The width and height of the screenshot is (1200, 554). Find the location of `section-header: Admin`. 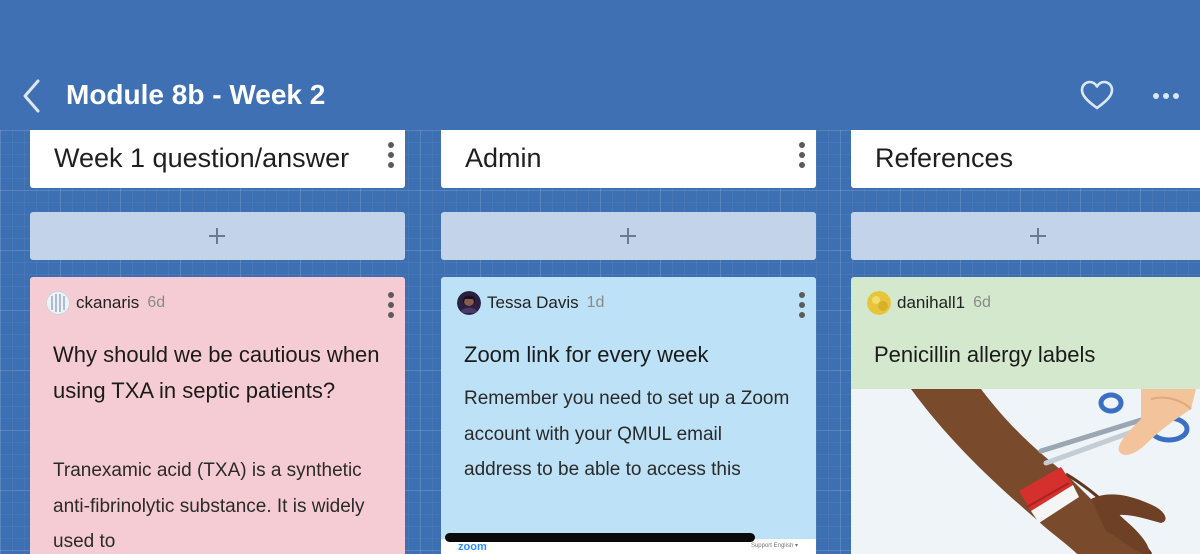

section-header: Admin is located at coordinates (628, 159).